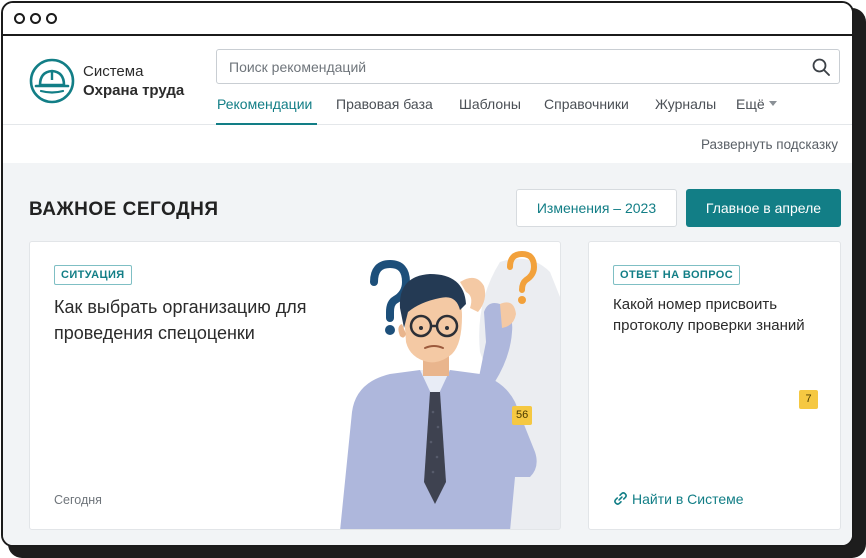 Image resolution: width=866 pixels, height=558 pixels. Describe the element at coordinates (427, 144) in the screenshot. I see `hint-bar: Развернуть подсказку` at that location.